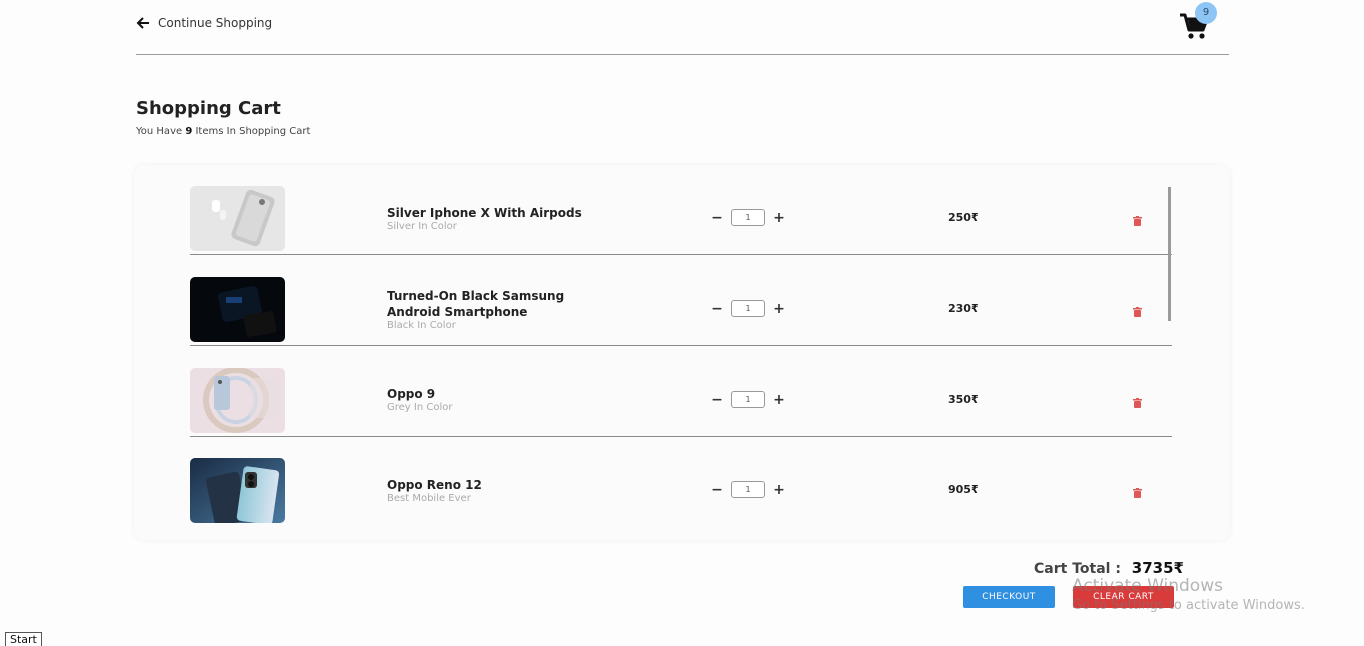 The height and width of the screenshot is (646, 1364). Describe the element at coordinates (1123, 597) in the screenshot. I see `clear-cart-button: CLEAR CART` at that location.